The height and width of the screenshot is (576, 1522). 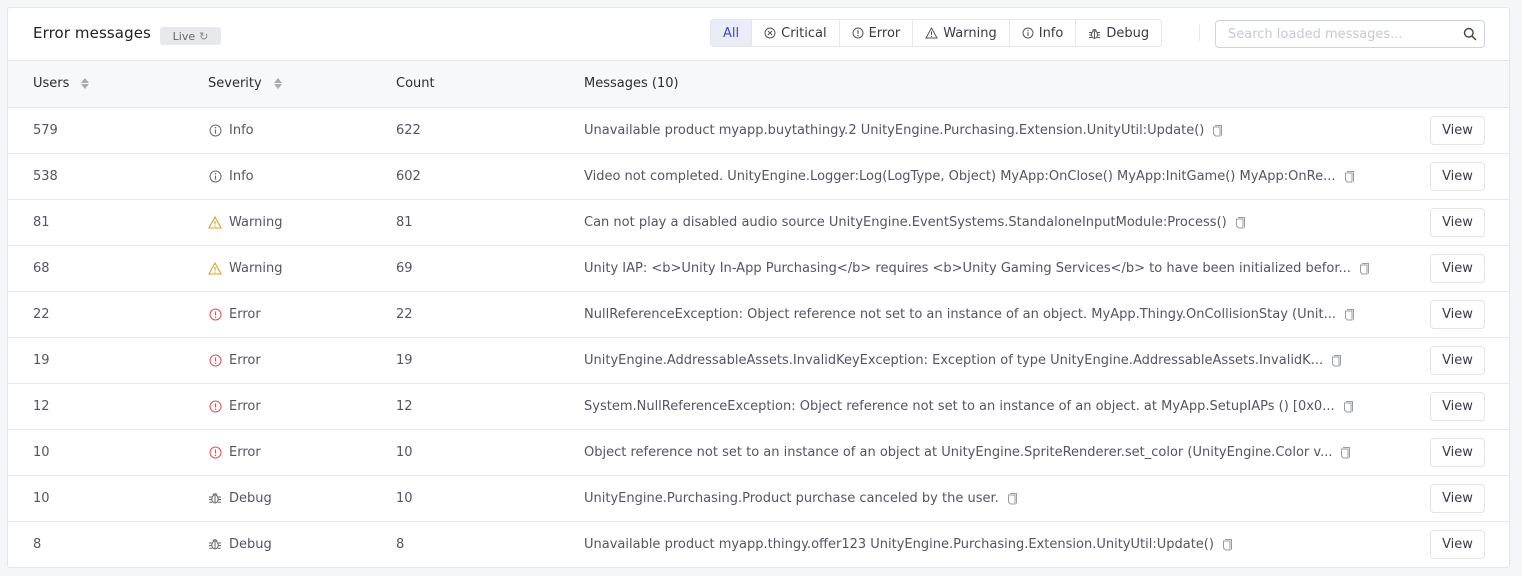 I want to click on count-value: 19, so click(x=404, y=360).